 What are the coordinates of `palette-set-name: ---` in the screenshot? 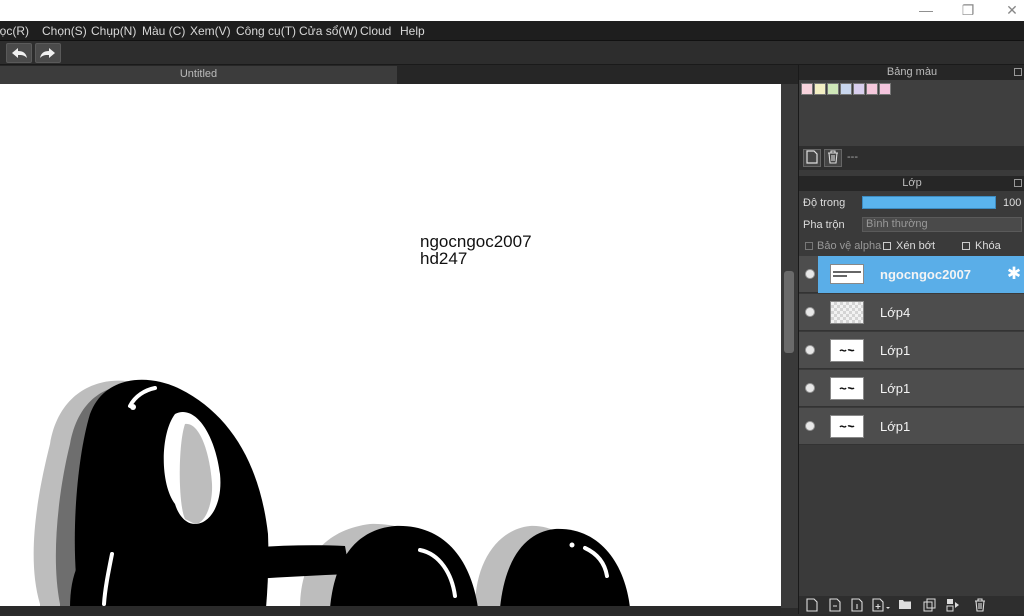 It's located at (852, 157).